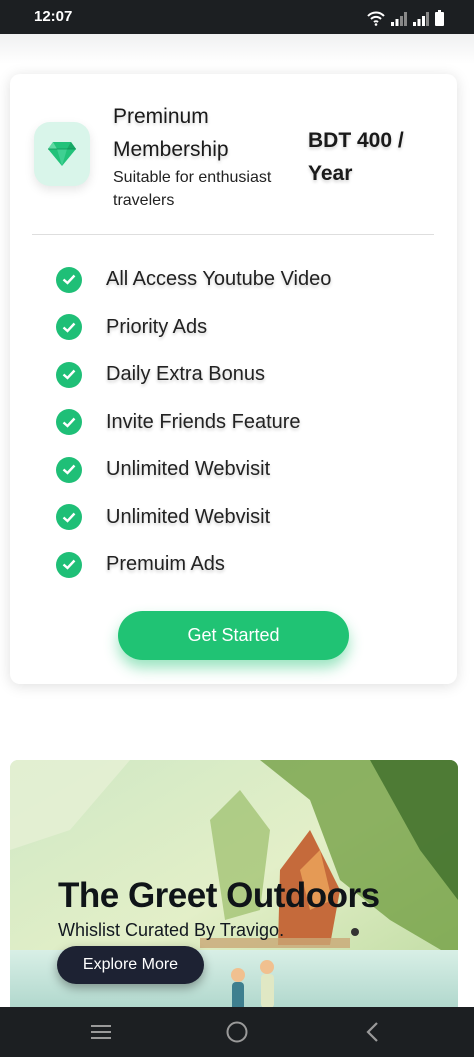  I want to click on status-bar: 12:07, so click(237, 17).